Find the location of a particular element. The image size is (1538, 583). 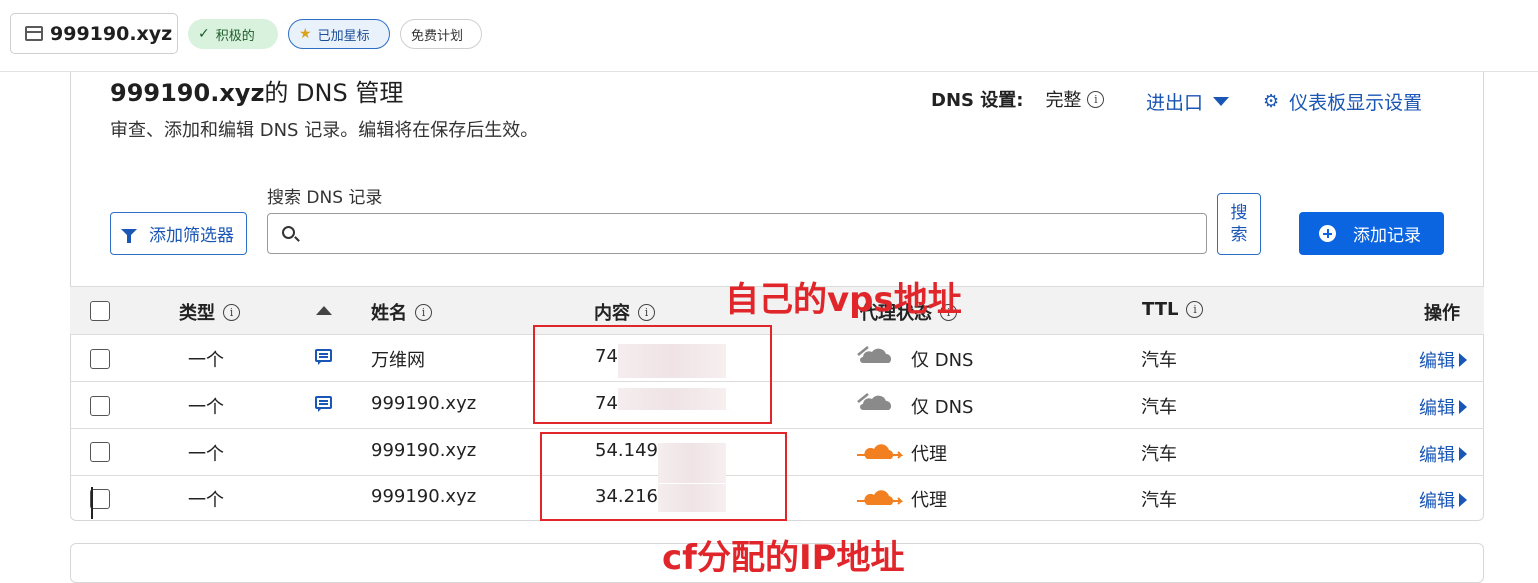

domain-name: 999190.xyz is located at coordinates (111, 33).